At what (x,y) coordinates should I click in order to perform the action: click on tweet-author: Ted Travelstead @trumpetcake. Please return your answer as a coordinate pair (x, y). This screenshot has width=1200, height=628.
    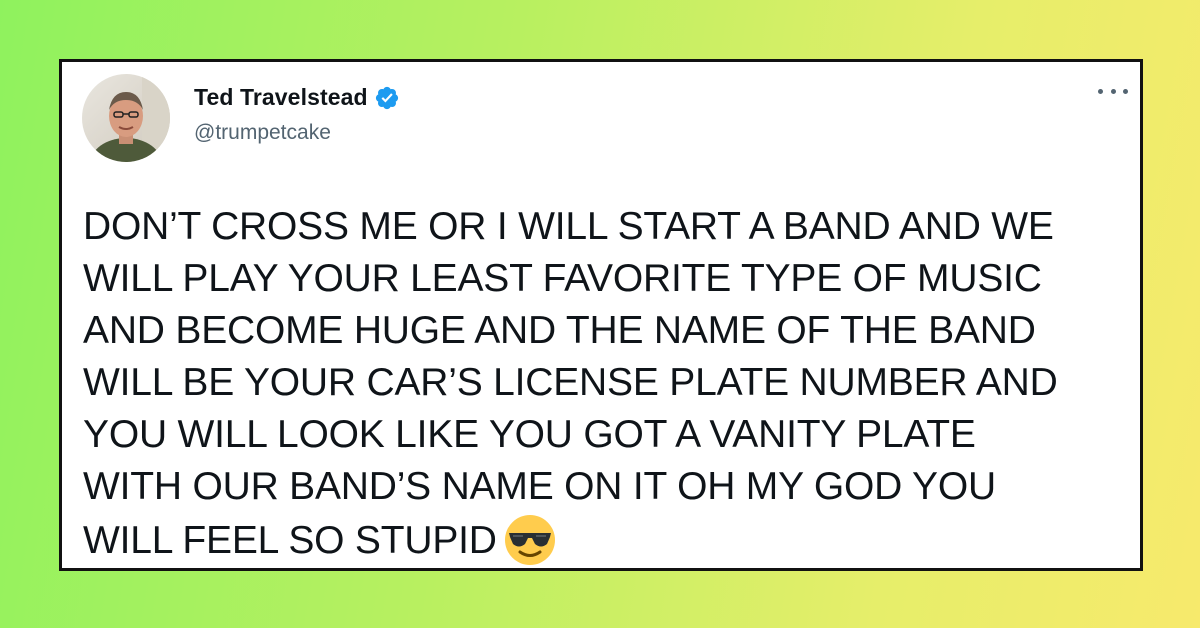
    Looking at the image, I should click on (297, 114).